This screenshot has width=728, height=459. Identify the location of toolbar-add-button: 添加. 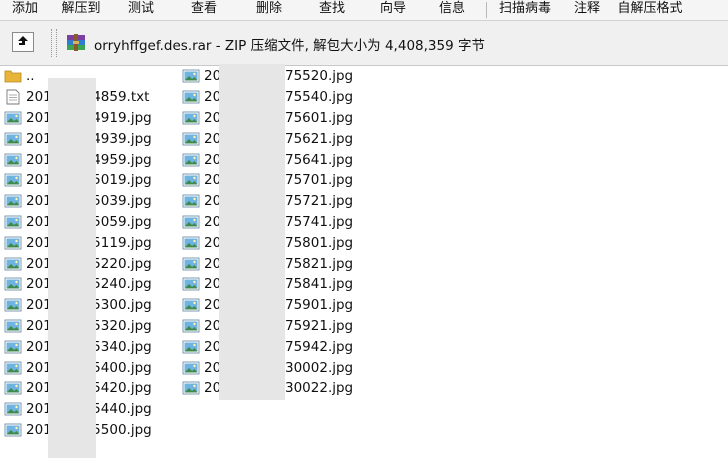
(25, 10).